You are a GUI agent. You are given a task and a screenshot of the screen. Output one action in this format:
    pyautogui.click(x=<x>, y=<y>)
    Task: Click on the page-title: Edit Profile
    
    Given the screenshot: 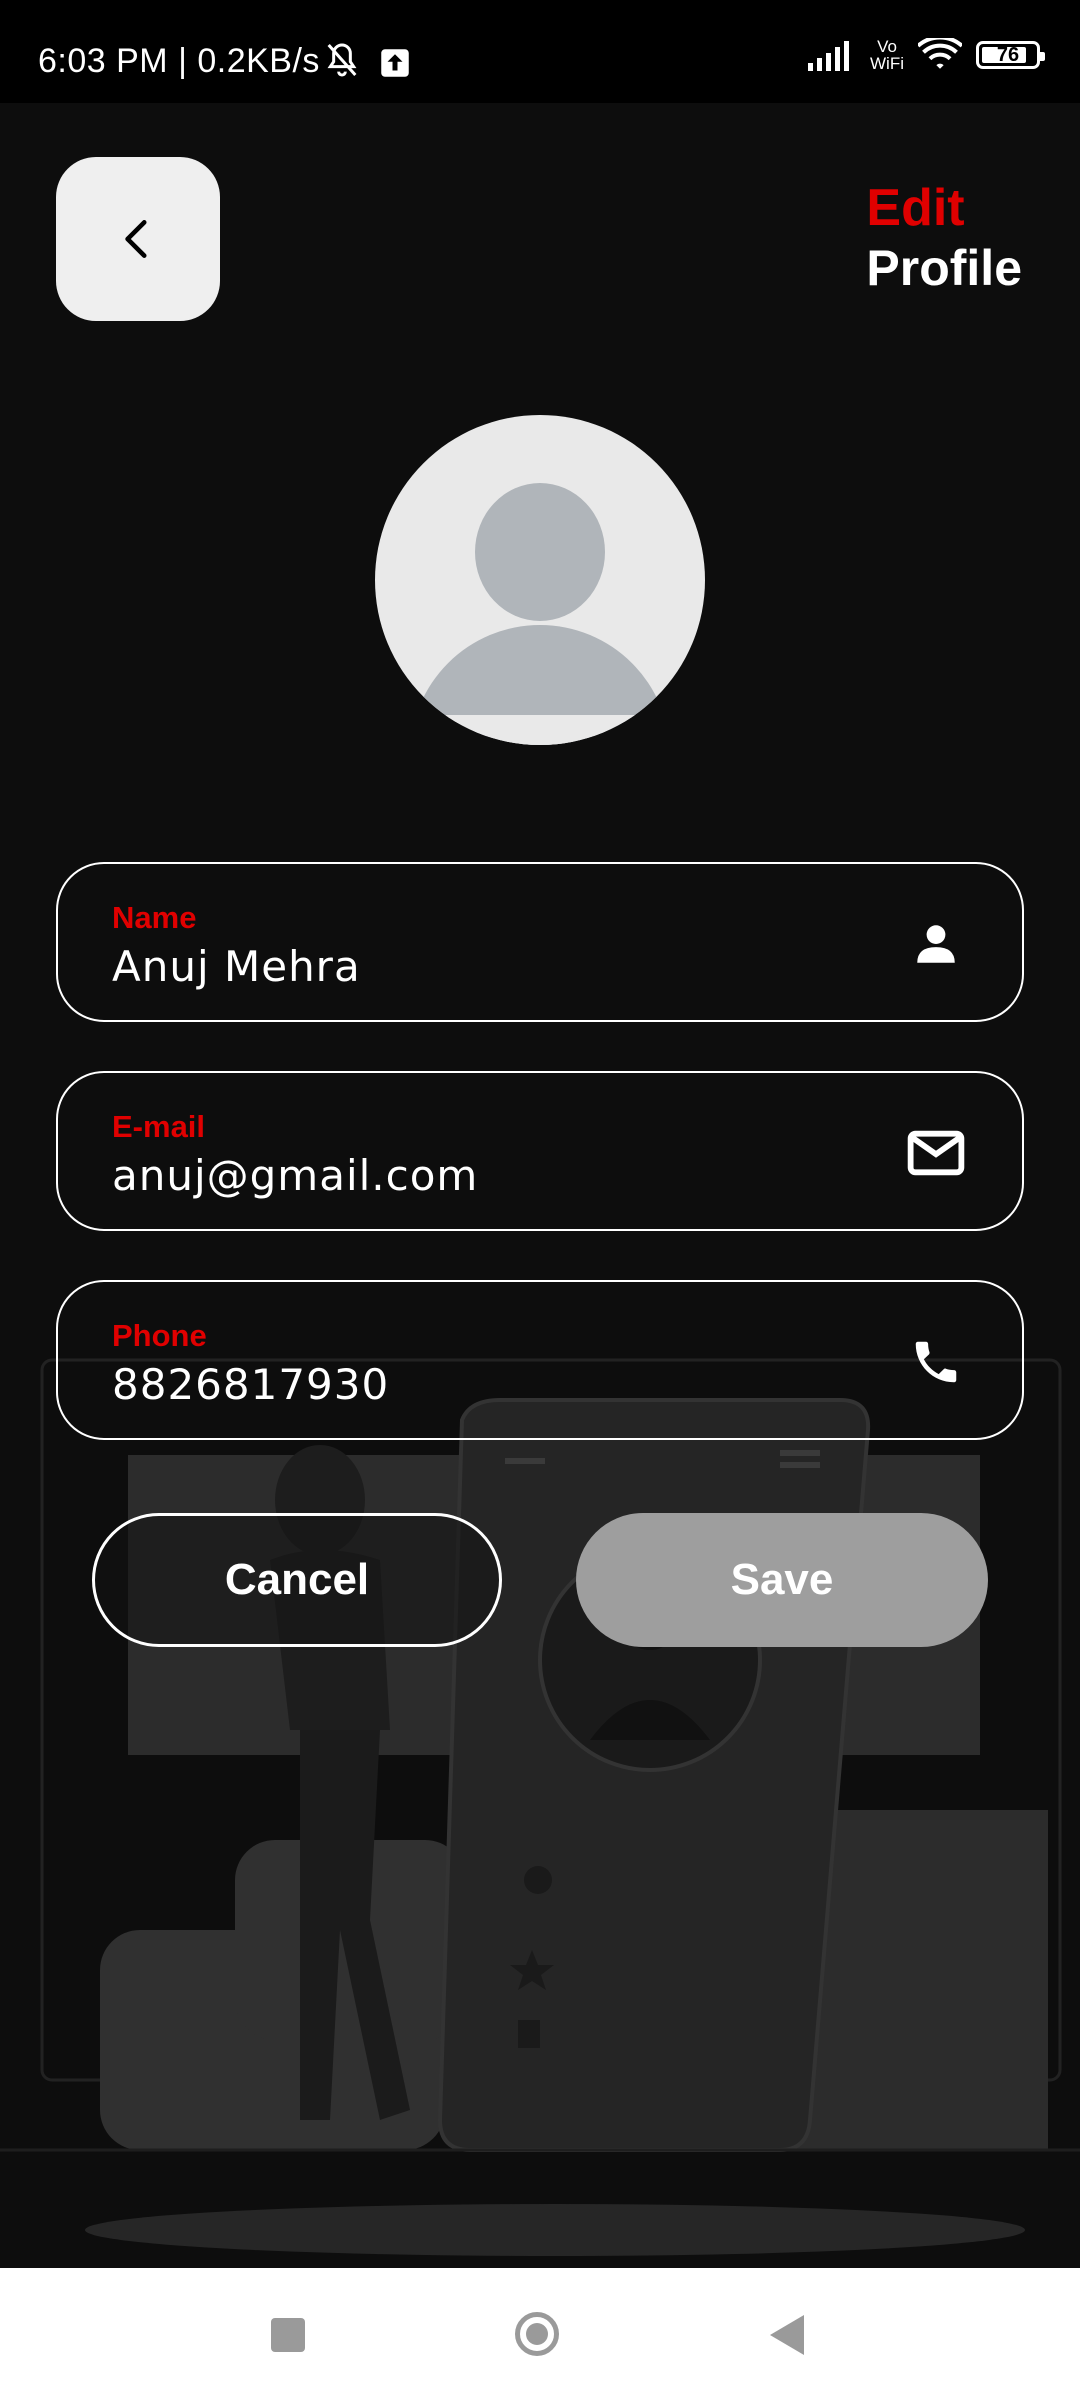 What is the action you would take?
    pyautogui.click(x=944, y=238)
    